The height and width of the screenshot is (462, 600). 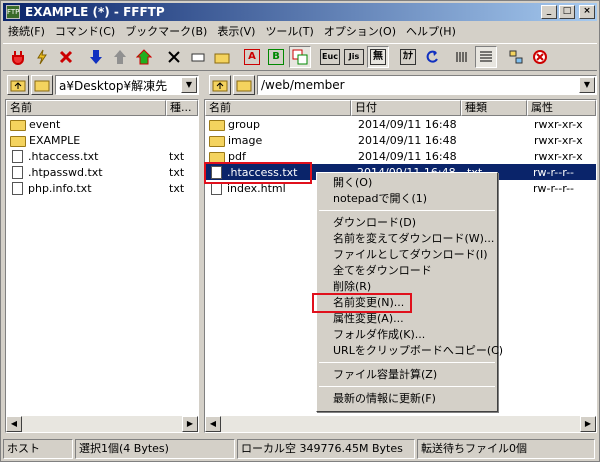 What do you see at coordinates (400, 124) in the screenshot?
I see `list-item: group 2014/09/11 16:48 rwxr-xr-x` at bounding box center [400, 124].